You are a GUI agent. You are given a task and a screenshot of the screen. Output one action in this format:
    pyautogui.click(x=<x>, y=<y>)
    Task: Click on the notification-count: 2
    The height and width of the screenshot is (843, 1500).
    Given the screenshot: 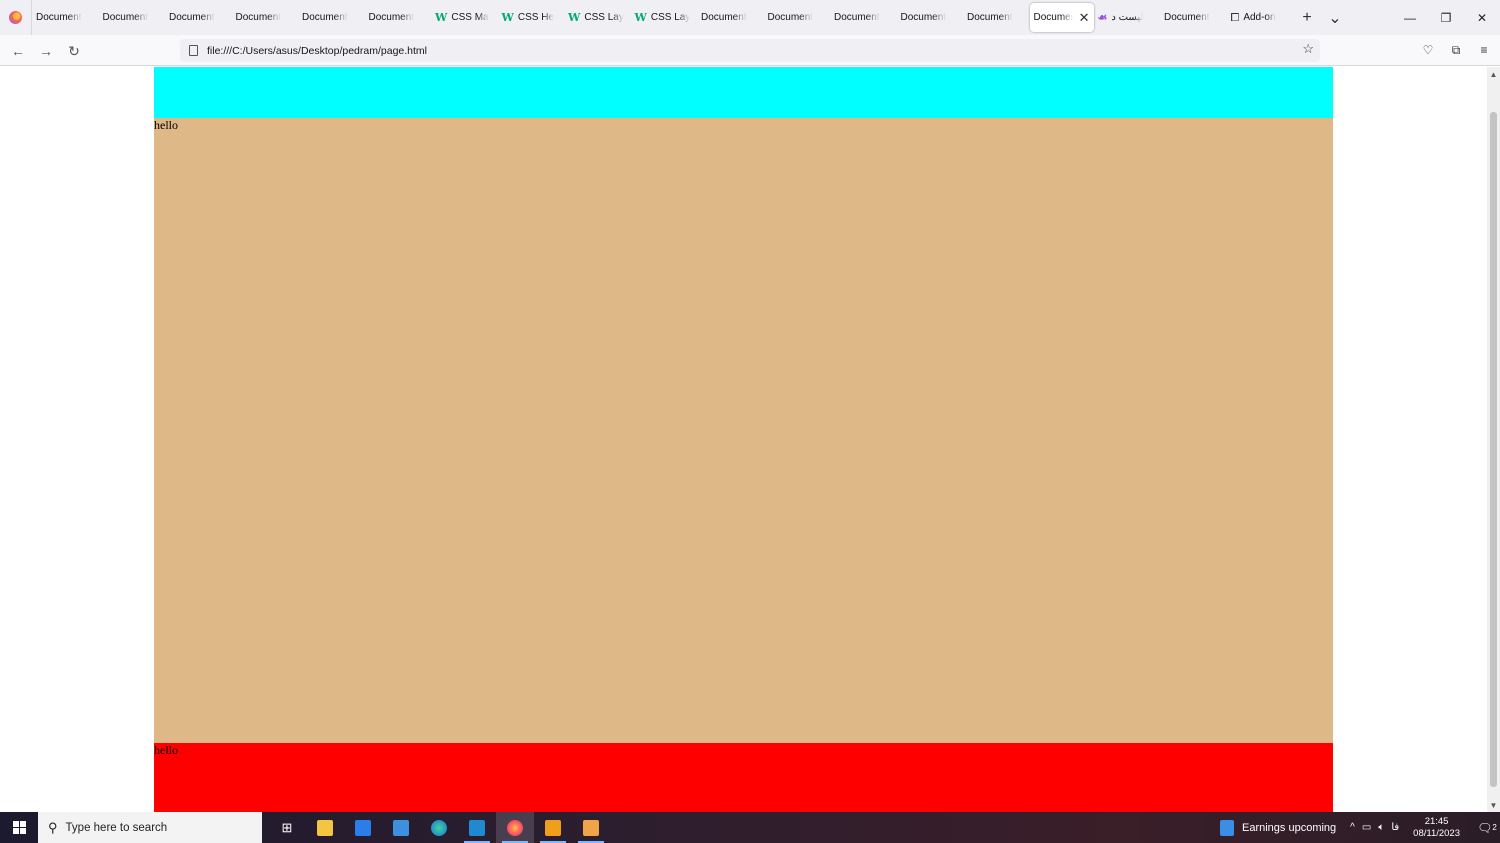 What is the action you would take?
    pyautogui.click(x=1494, y=827)
    